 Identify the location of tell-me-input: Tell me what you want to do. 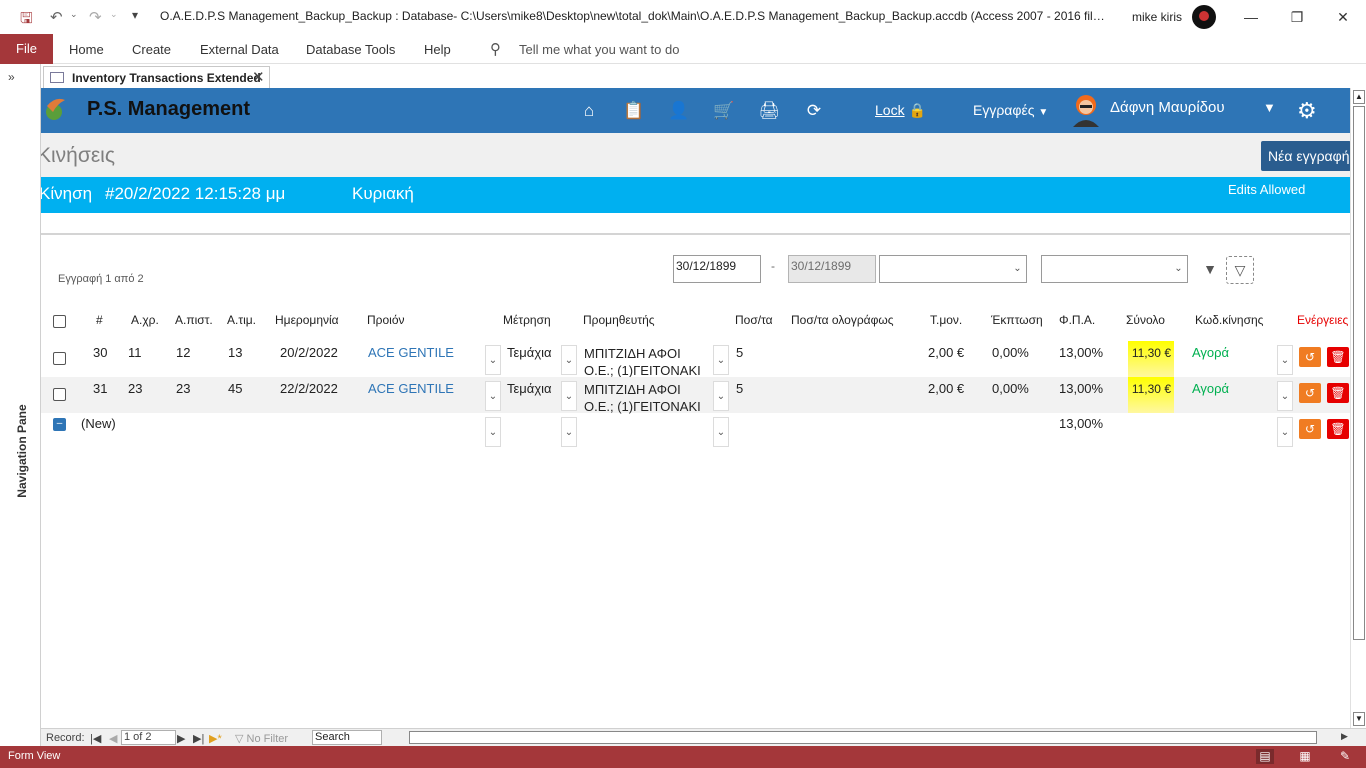
(599, 49).